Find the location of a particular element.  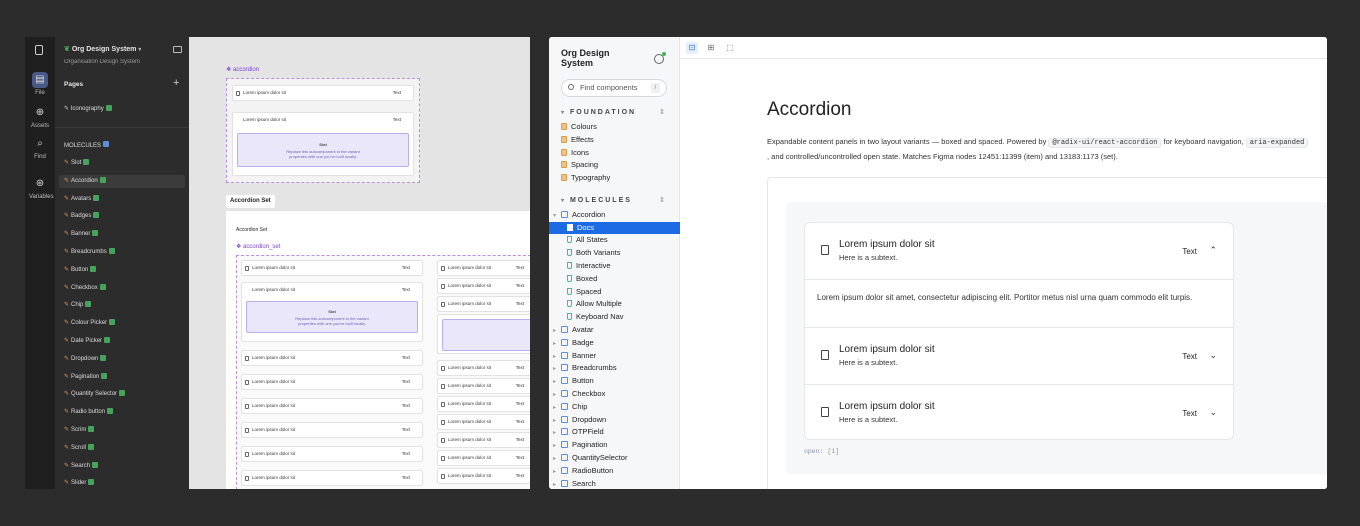

layer-item: ✎ Slot is located at coordinates (122, 163).